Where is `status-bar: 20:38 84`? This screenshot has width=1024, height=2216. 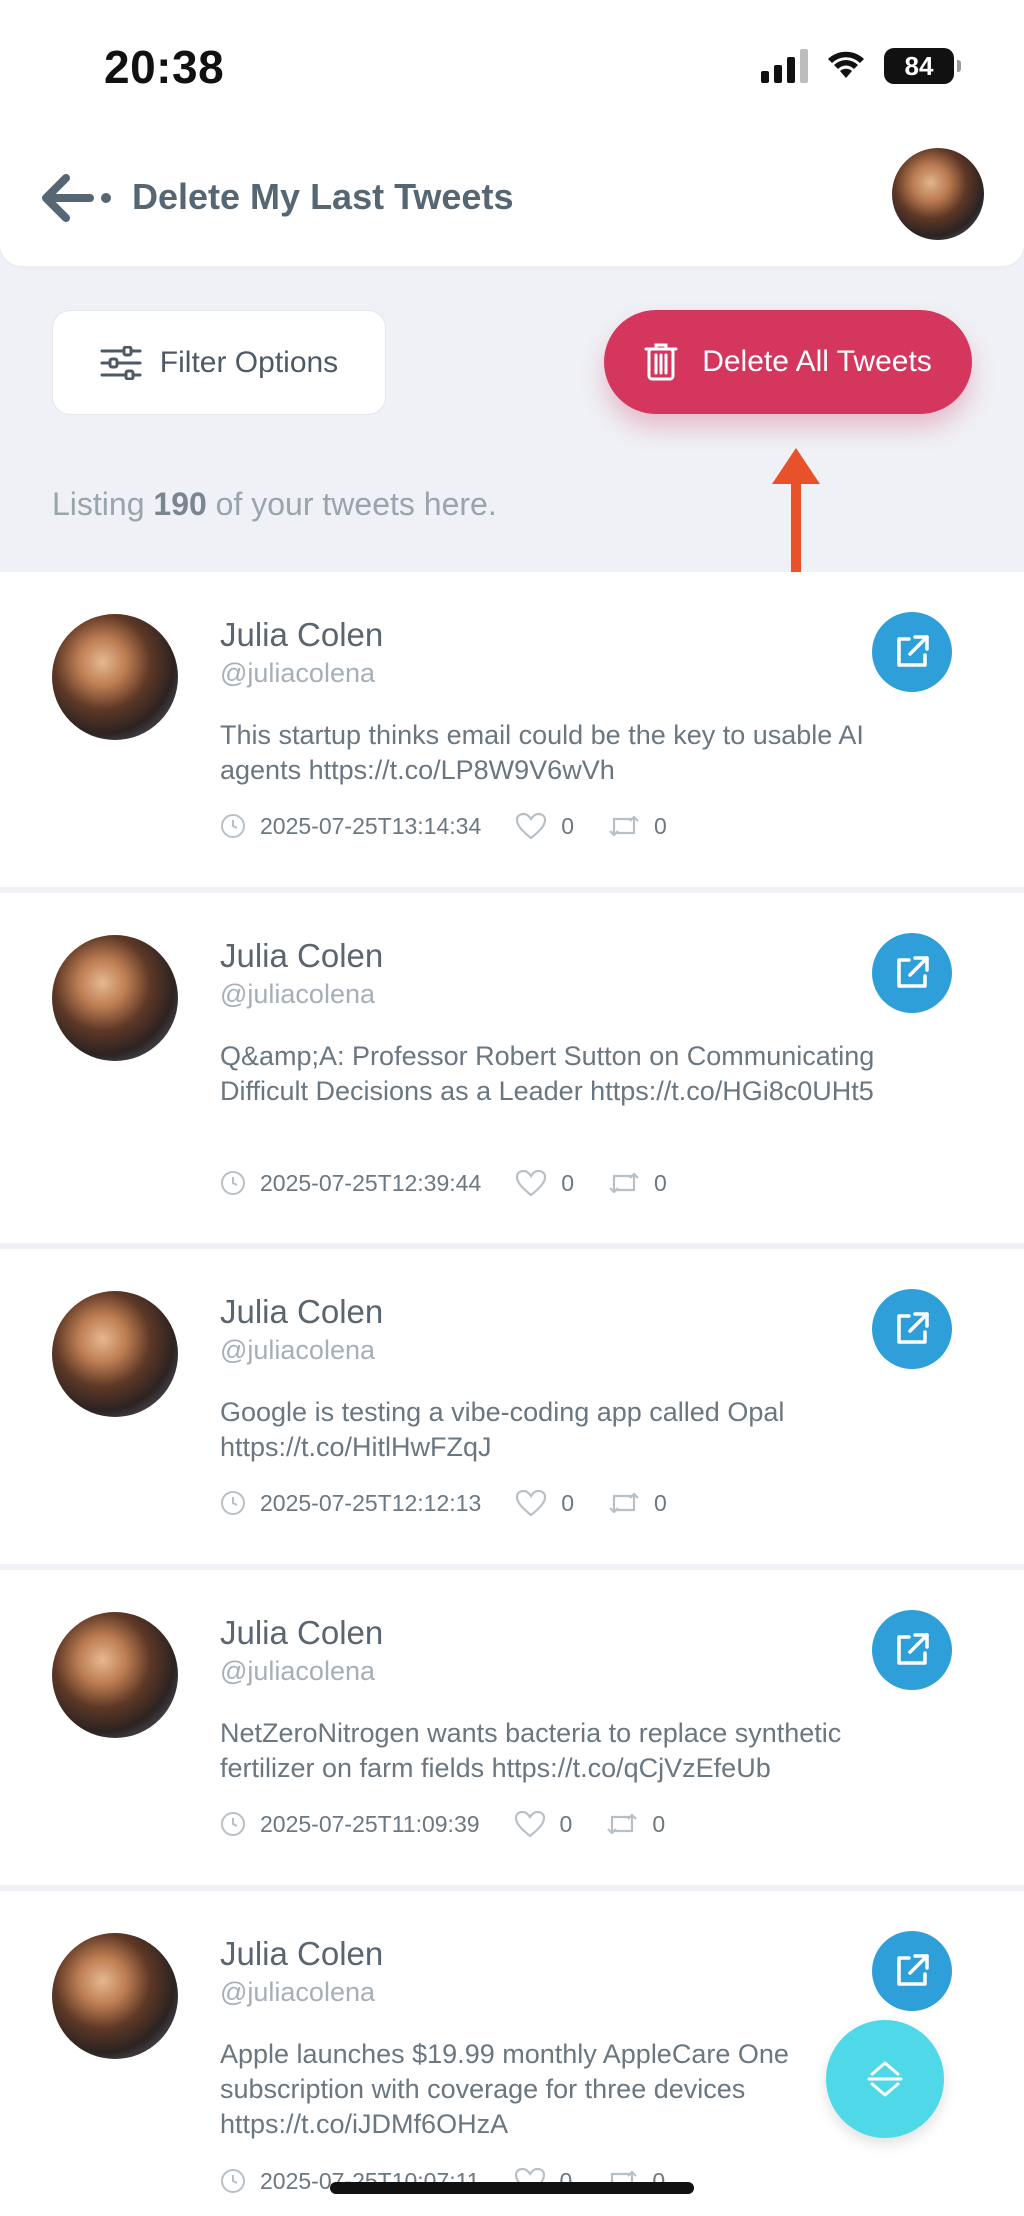 status-bar: 20:38 84 is located at coordinates (512, 65).